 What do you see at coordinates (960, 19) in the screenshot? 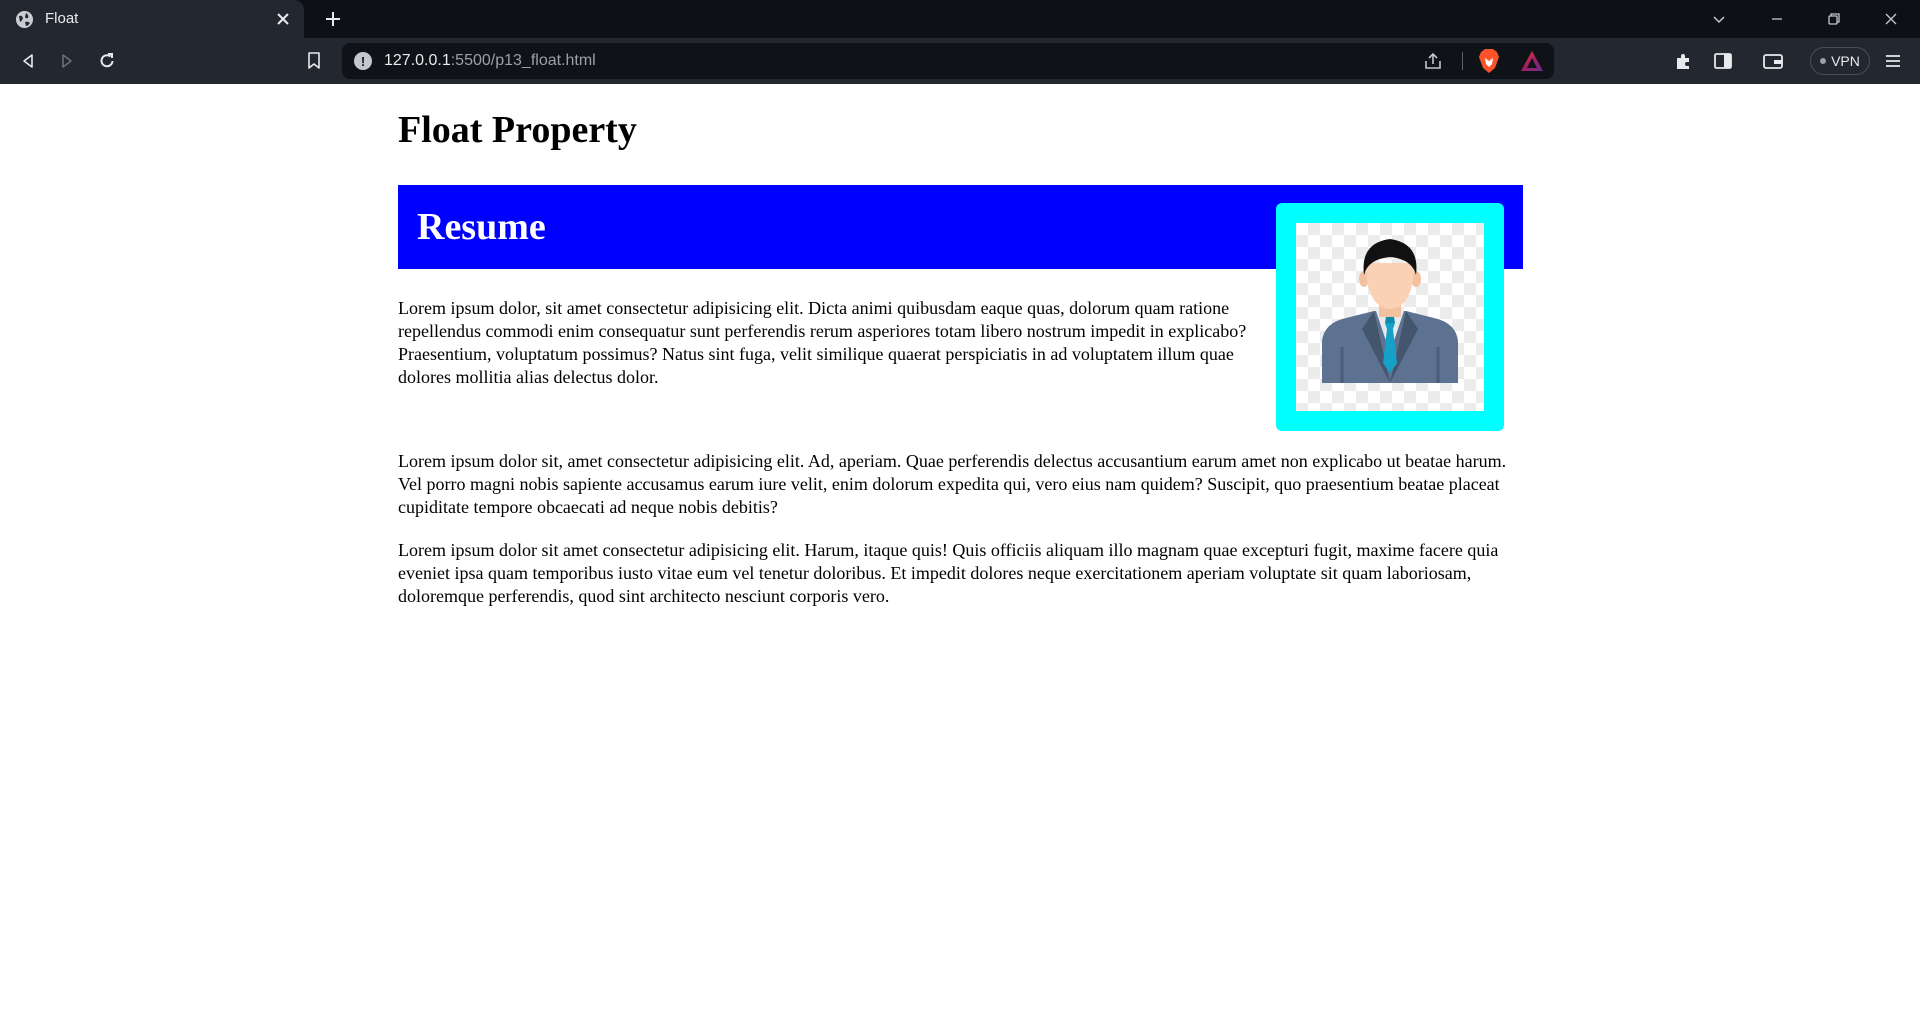
I see `tab-strip: Float` at bounding box center [960, 19].